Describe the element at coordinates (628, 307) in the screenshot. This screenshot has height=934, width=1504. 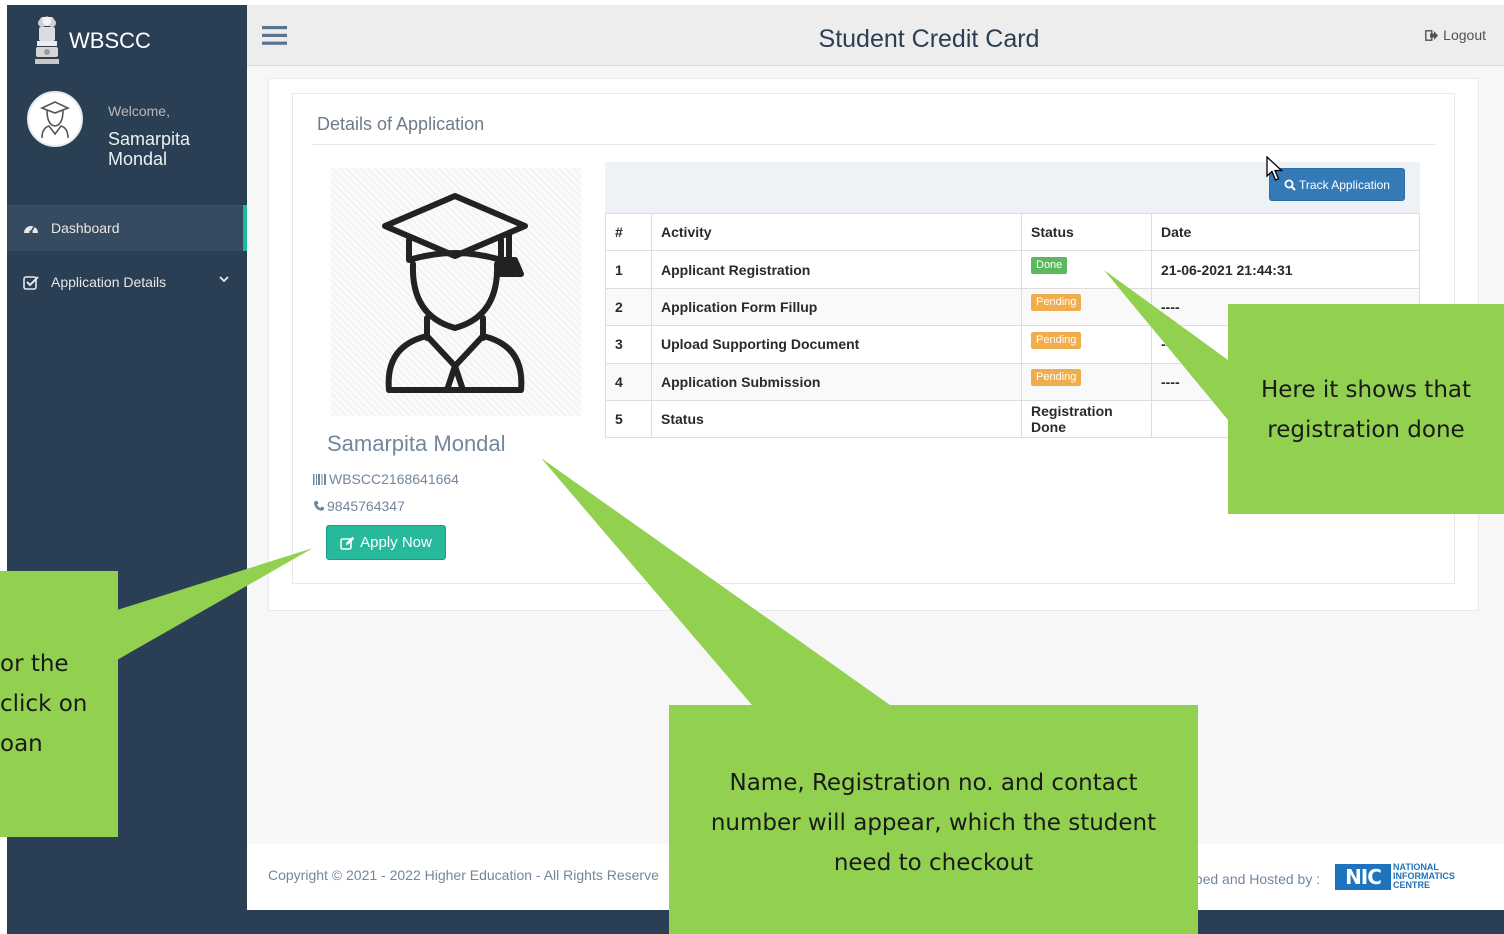
I see `row-number: 2` at that location.